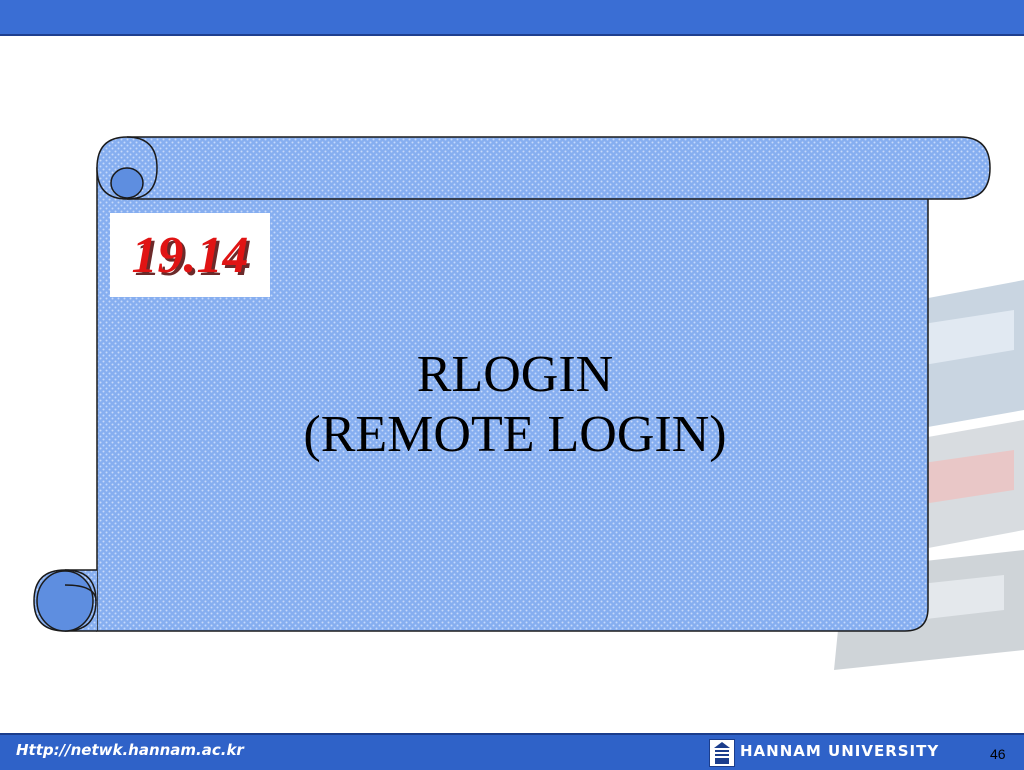  I want to click on slide-title: RLOGIN (REMOTE LOGIN), so click(515, 405).